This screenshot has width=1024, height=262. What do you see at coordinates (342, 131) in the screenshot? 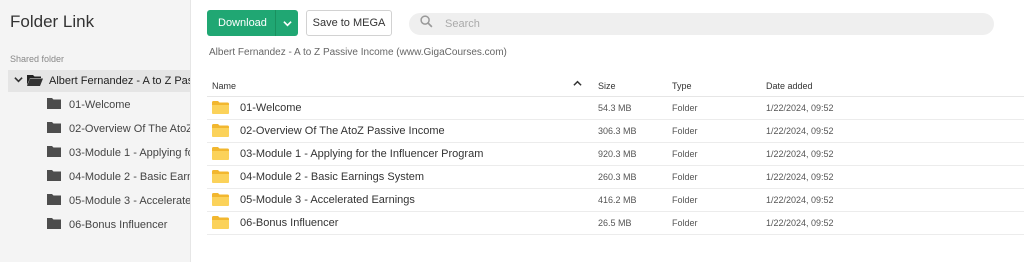
I see `row-name: 02-Overview Of The AtoZ Passive Income` at bounding box center [342, 131].